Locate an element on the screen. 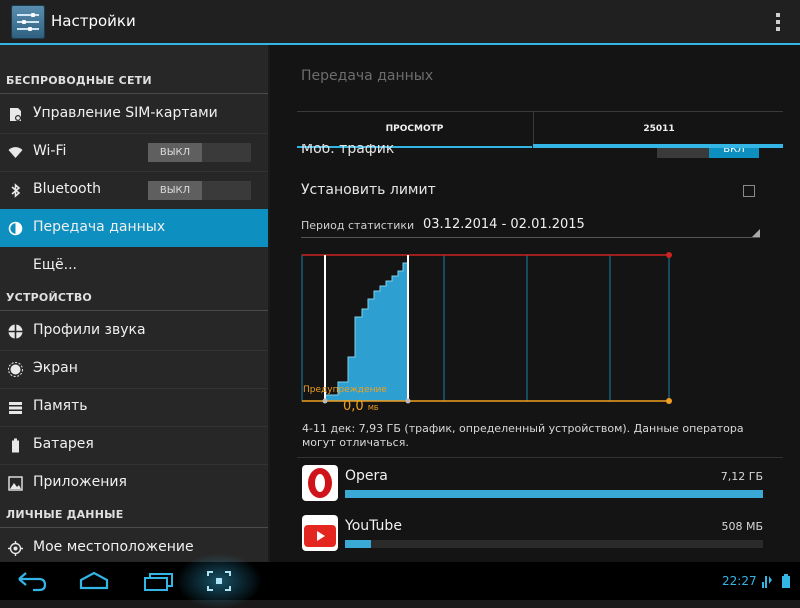  sidebar-item-label: Экран is located at coordinates (55, 368).